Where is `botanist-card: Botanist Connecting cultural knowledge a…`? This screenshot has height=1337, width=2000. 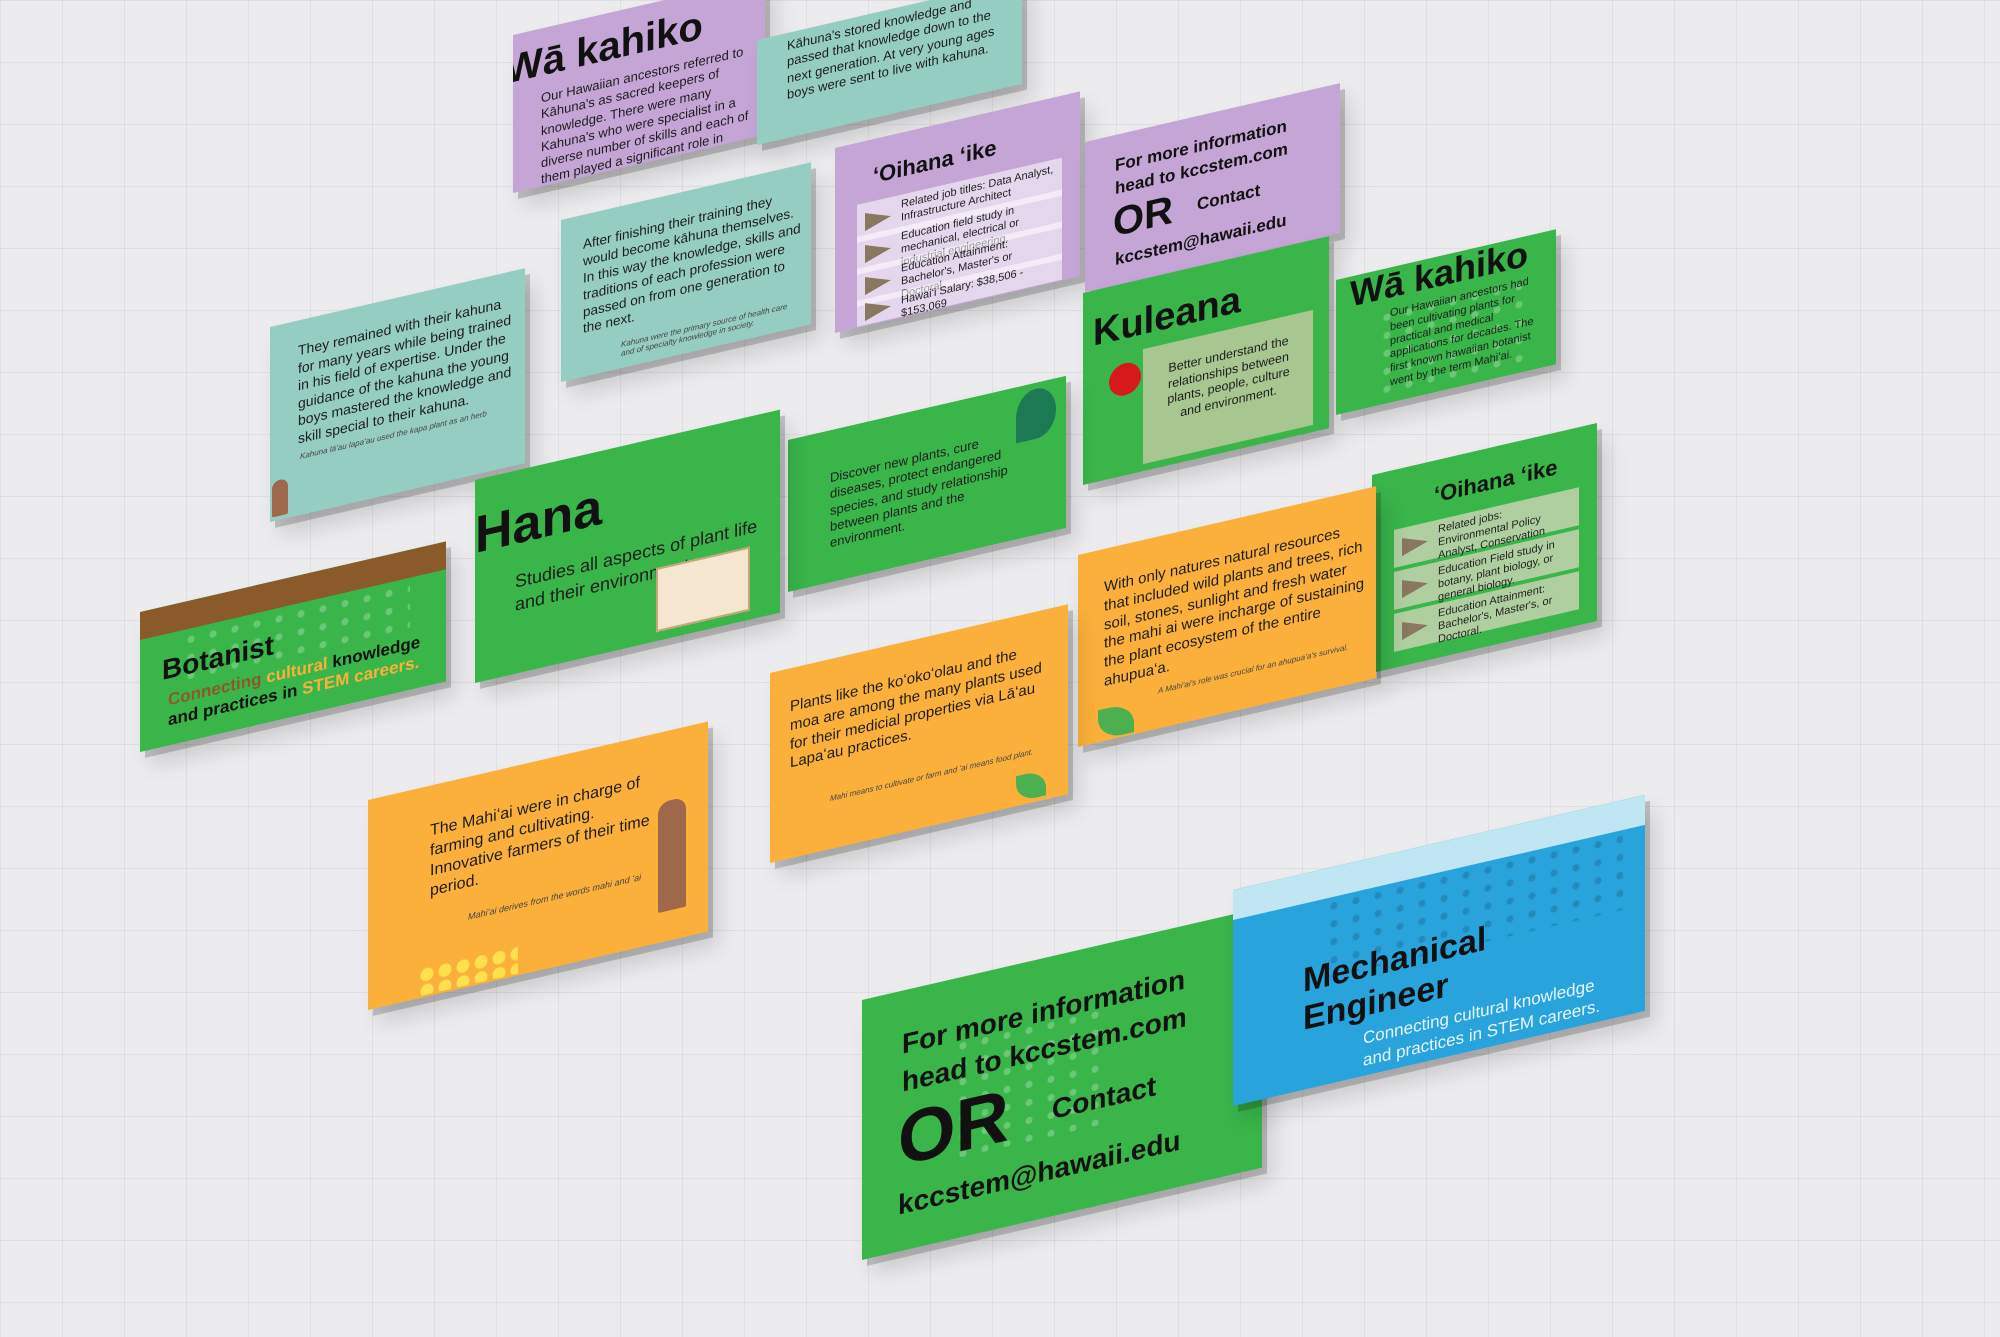
botanist-card: Botanist Connecting cultural knowledge a… is located at coordinates (293, 646).